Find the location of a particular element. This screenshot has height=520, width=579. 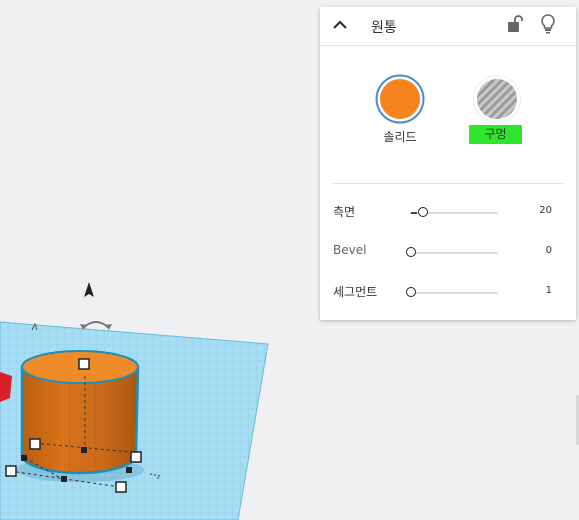

prop-label-bevel: Bevel is located at coordinates (350, 250).